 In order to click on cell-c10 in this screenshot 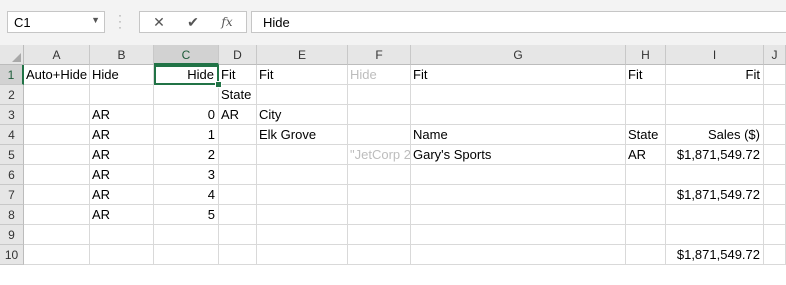, I will do `click(186, 255)`.